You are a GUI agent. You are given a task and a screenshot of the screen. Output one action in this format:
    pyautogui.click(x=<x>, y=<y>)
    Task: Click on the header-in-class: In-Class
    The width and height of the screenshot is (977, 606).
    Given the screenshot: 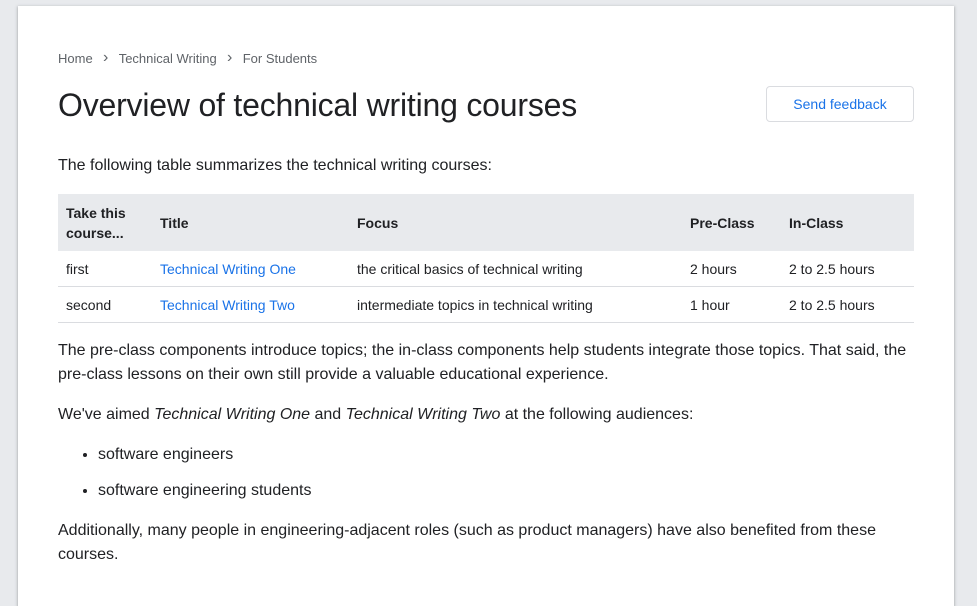 What is the action you would take?
    pyautogui.click(x=847, y=222)
    